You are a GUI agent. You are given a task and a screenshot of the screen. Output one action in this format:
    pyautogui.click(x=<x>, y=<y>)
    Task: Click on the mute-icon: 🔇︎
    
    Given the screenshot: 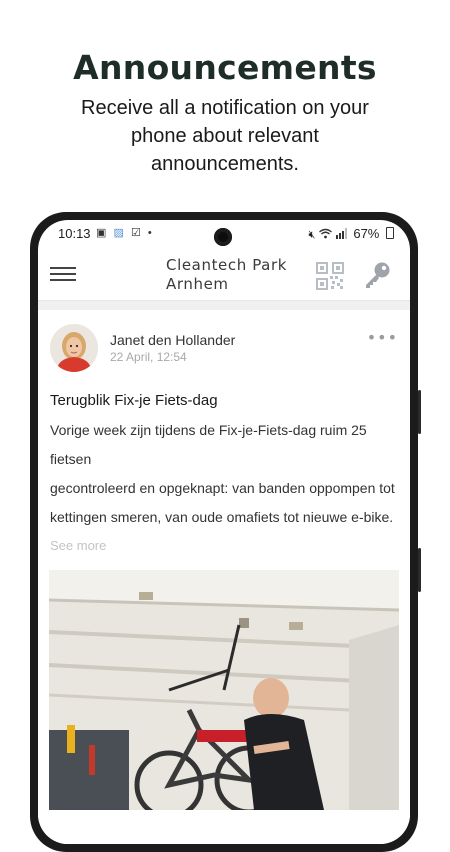 What is the action you would take?
    pyautogui.click(x=312, y=235)
    